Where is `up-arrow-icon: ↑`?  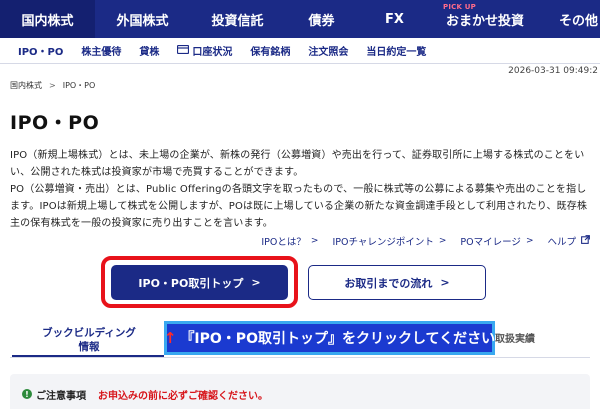
up-arrow-icon: ↑ is located at coordinates (170, 338).